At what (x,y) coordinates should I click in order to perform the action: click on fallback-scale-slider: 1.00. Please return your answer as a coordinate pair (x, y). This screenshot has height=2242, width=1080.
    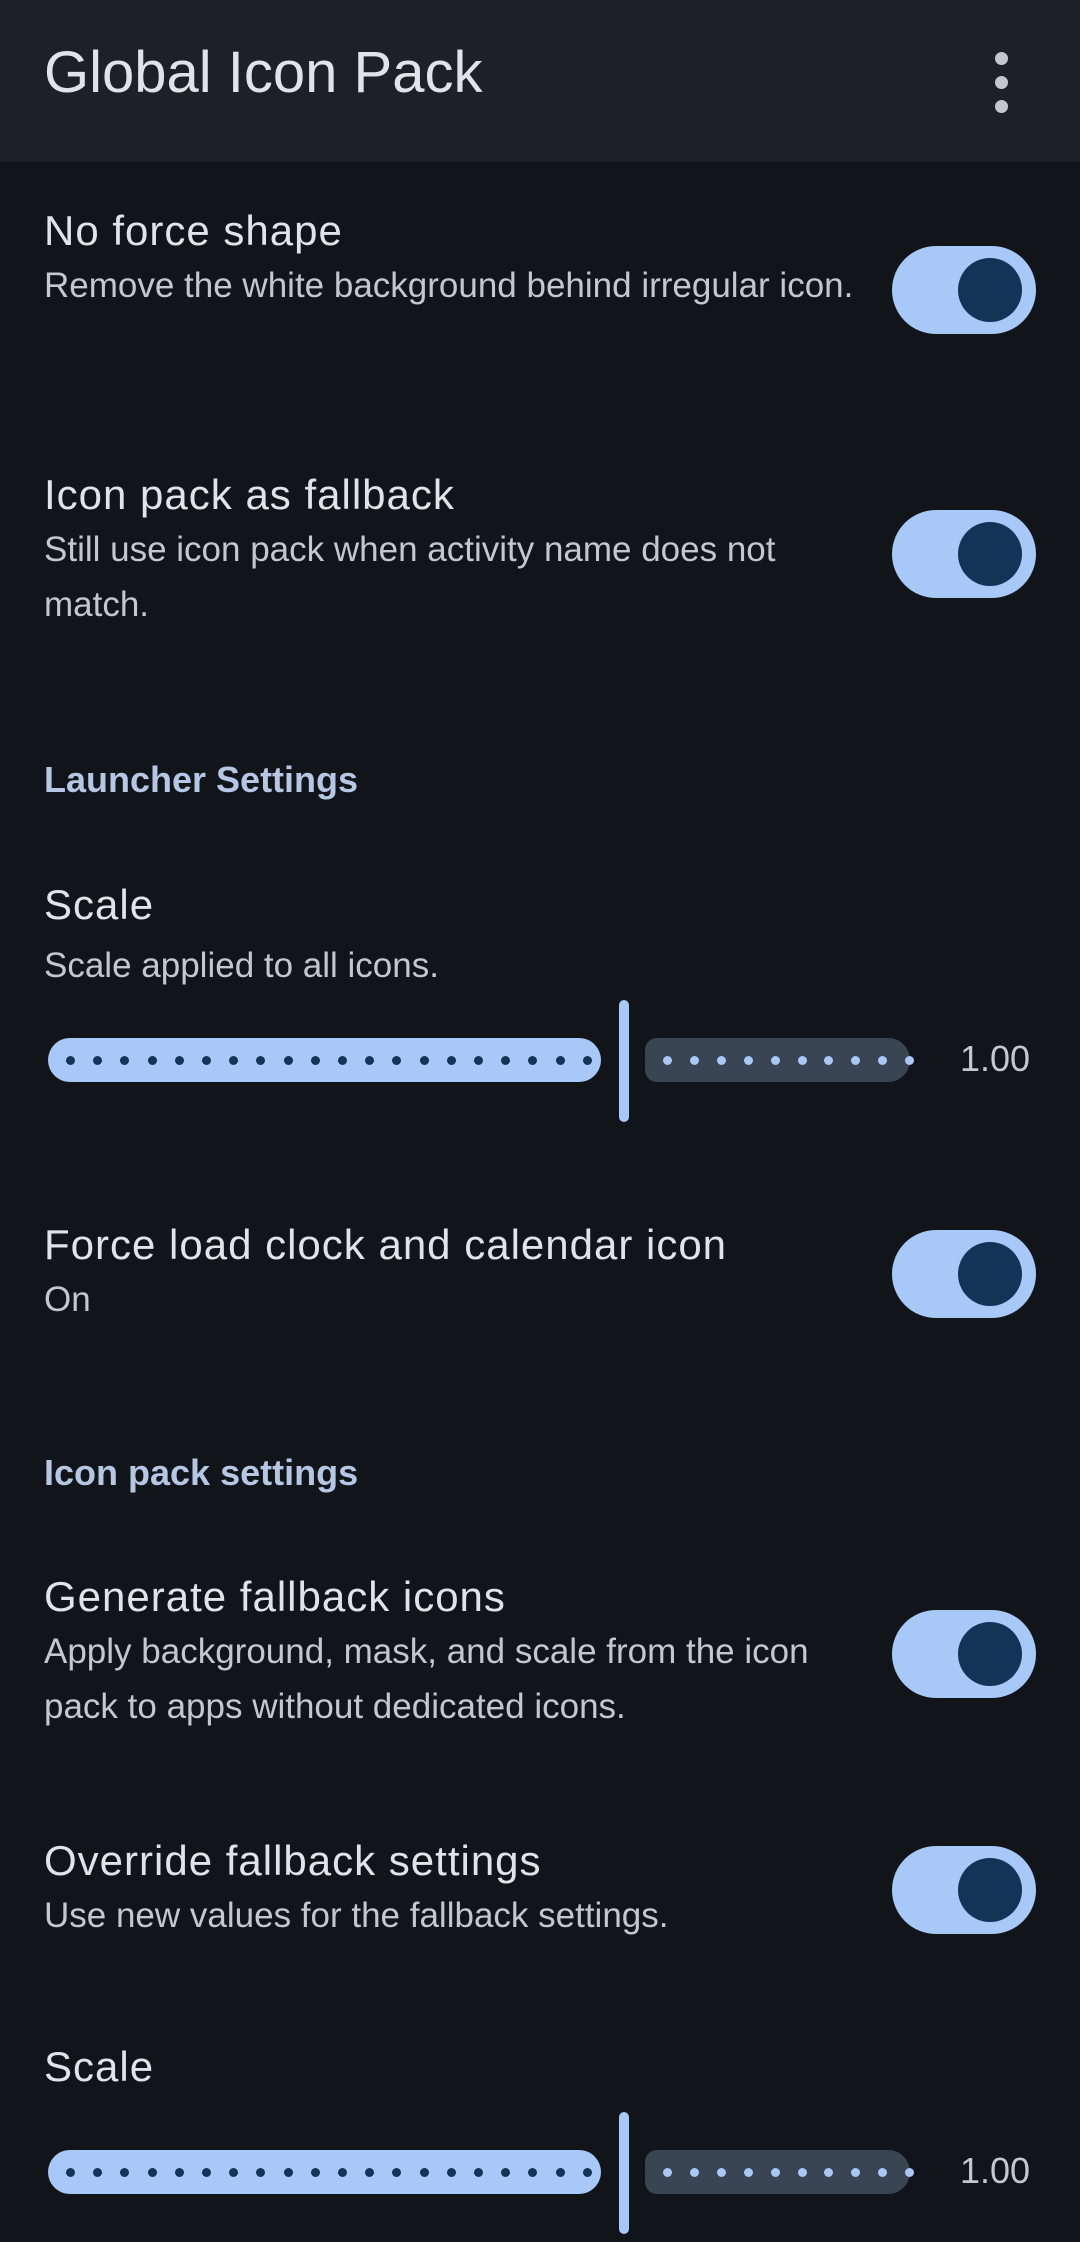
    Looking at the image, I should click on (542, 2177).